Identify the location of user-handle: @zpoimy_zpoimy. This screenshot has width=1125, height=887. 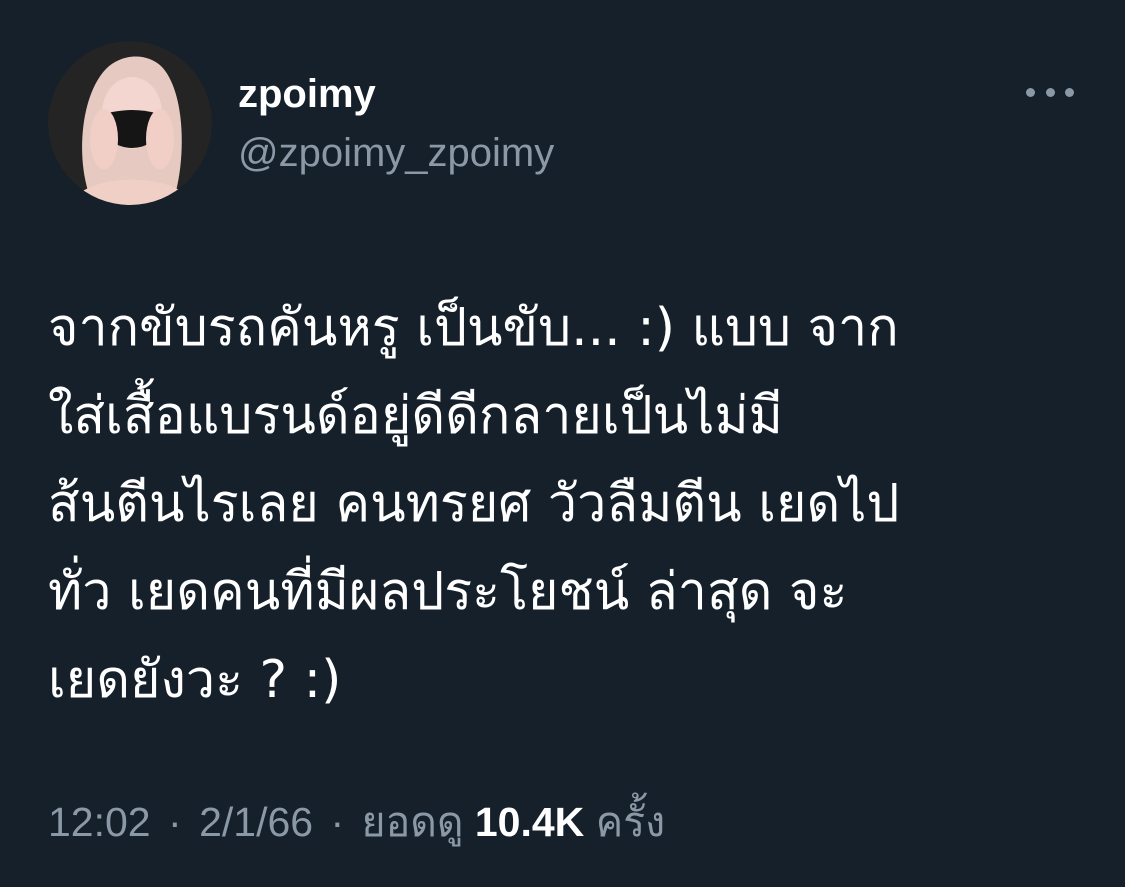
(396, 153).